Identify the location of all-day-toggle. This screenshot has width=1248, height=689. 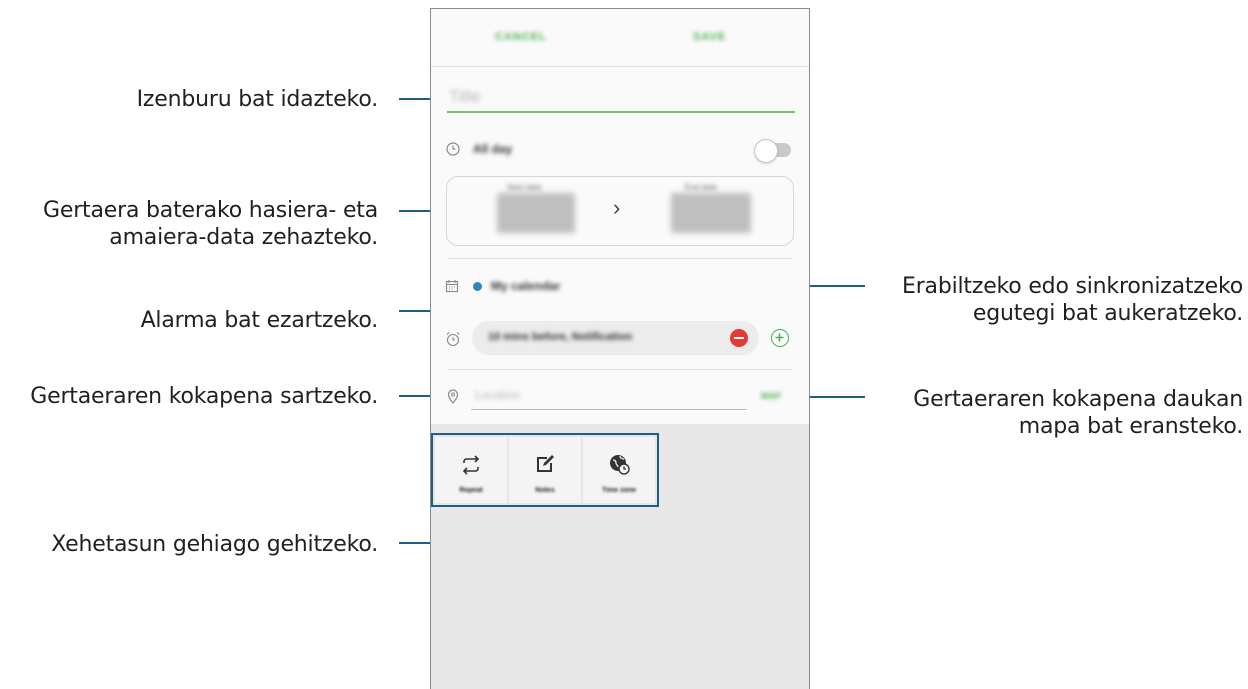
(766, 151).